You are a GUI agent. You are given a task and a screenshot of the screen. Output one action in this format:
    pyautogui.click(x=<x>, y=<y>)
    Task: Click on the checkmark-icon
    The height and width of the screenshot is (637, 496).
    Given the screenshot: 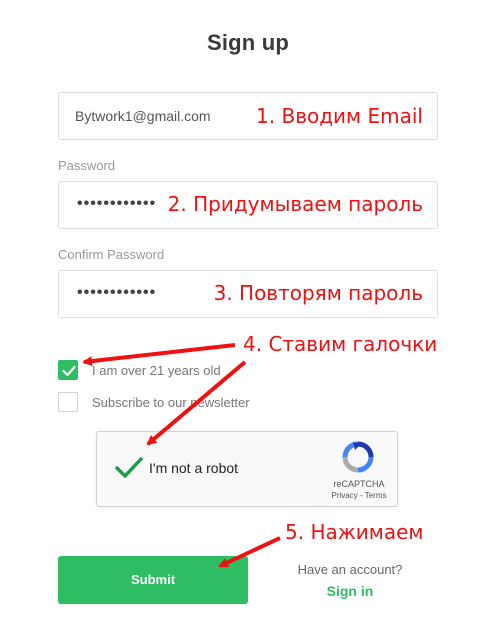 What is the action you would take?
    pyautogui.click(x=69, y=371)
    